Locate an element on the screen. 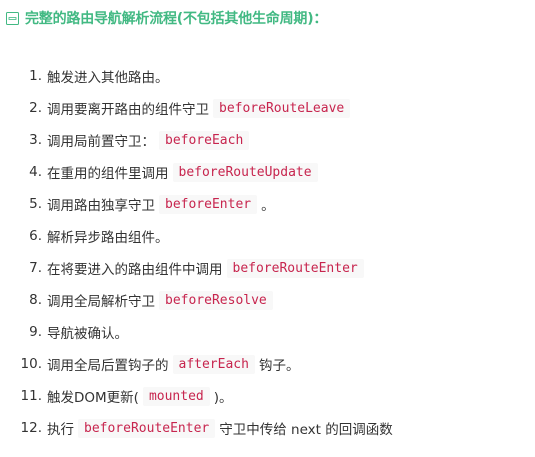  list-item: 10. 调用全局后置钩子的 afterEach 钩子。 is located at coordinates (196, 364).